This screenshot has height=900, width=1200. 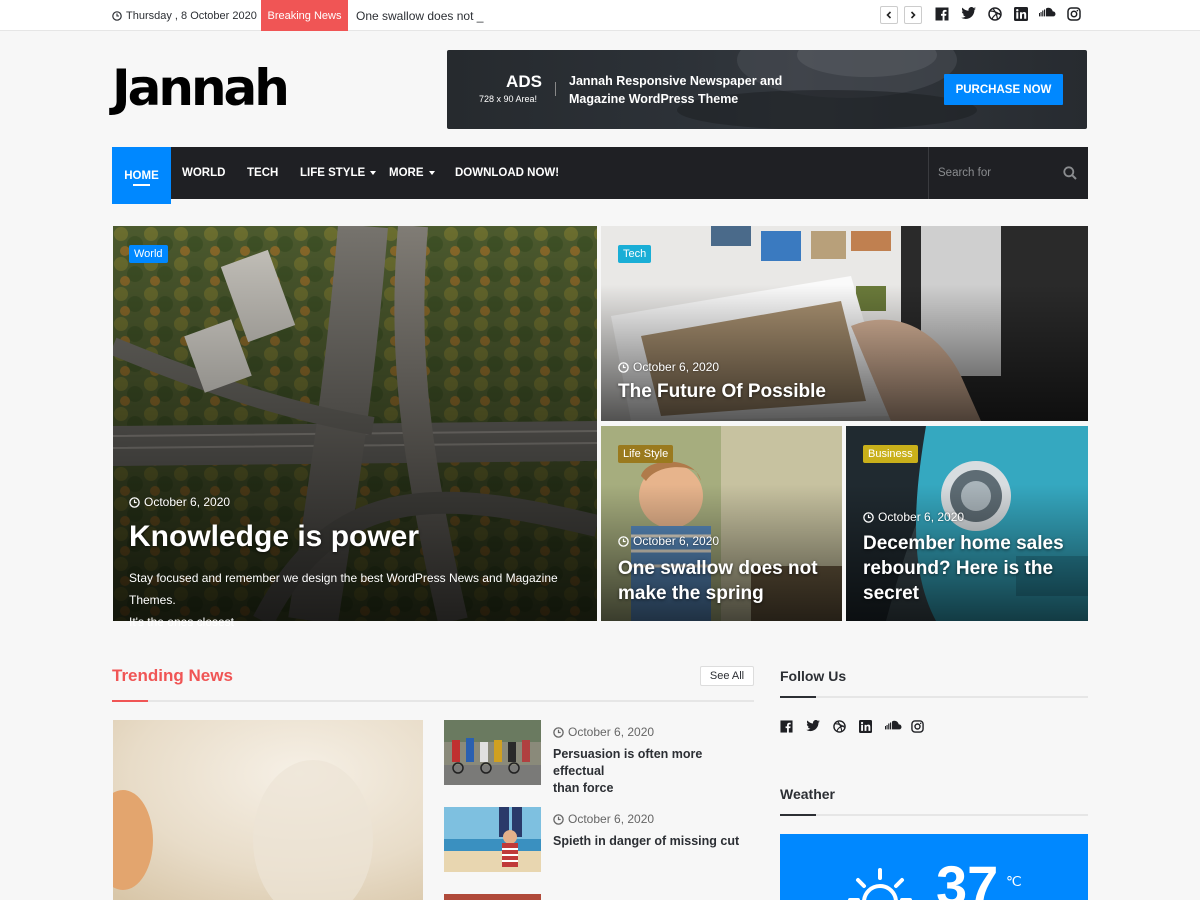 What do you see at coordinates (555, 89) in the screenshot?
I see `ad-divider` at bounding box center [555, 89].